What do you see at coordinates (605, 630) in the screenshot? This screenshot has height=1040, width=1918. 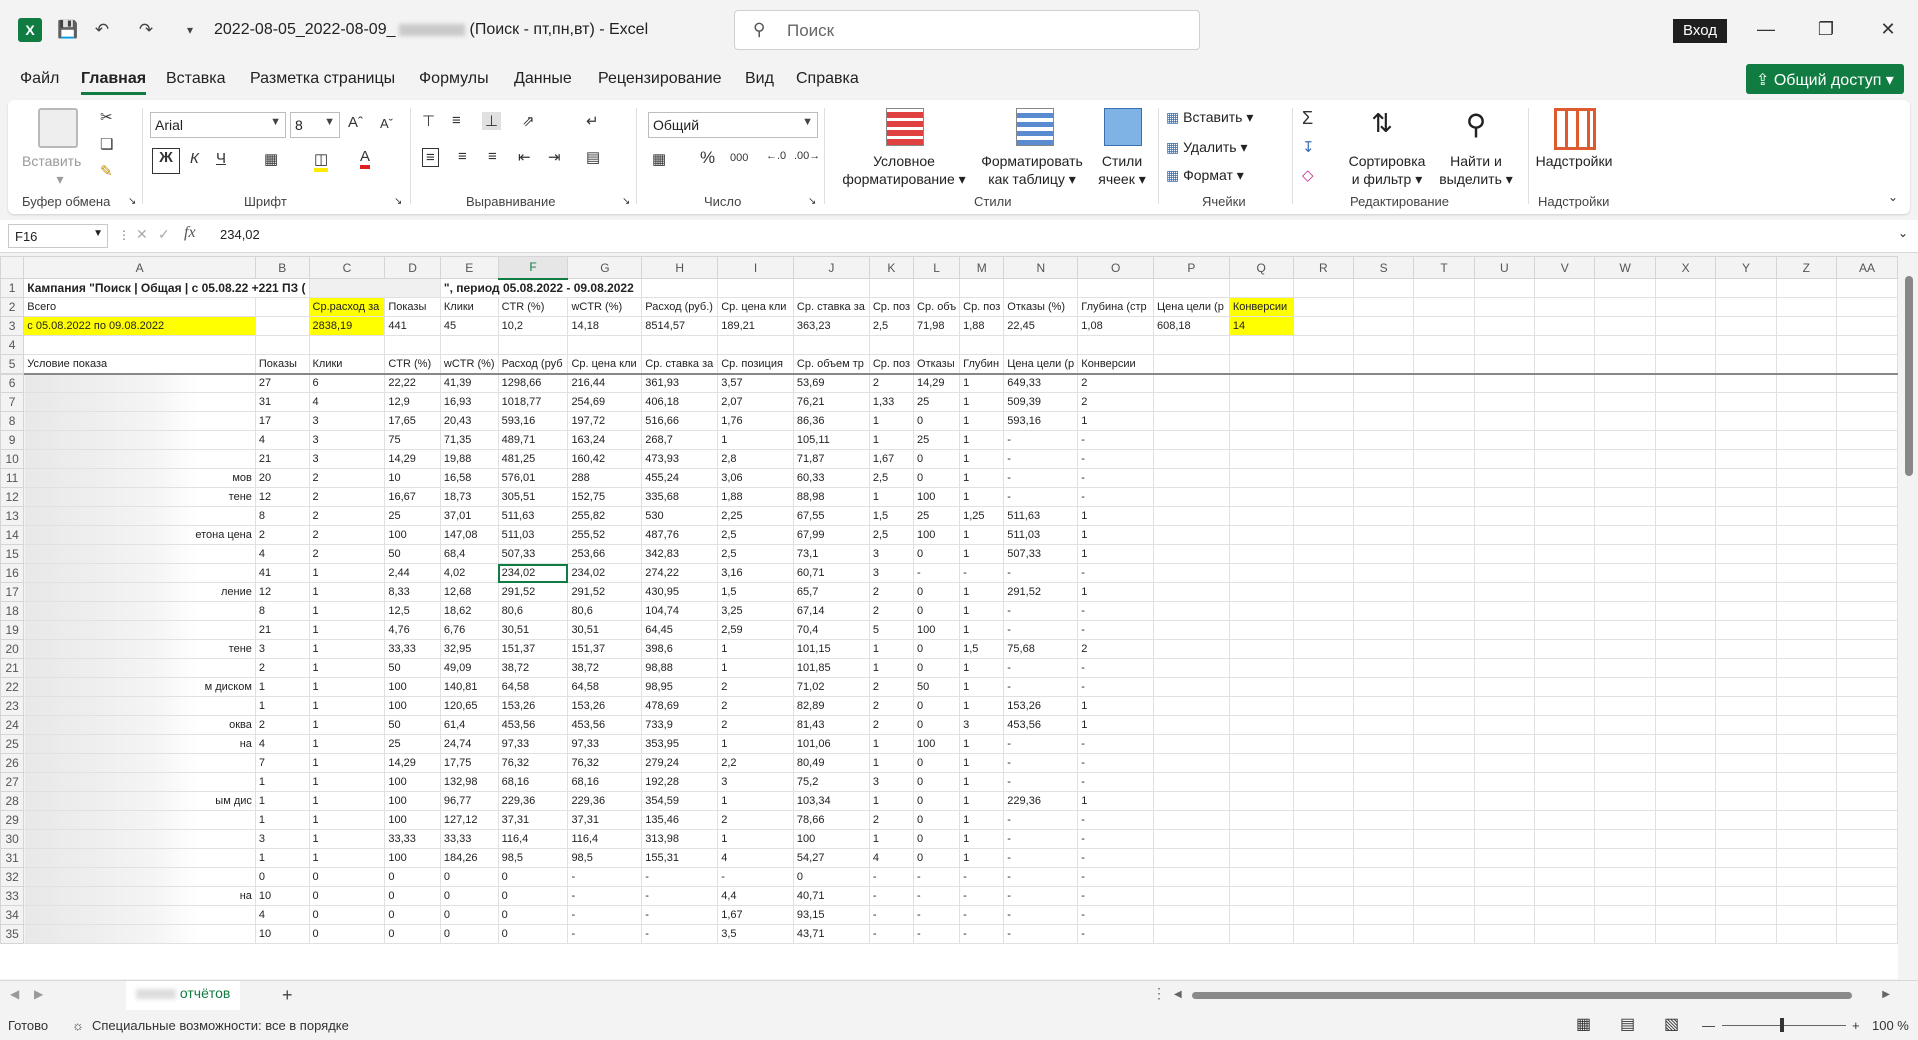 I see `cell: 30,51` at bounding box center [605, 630].